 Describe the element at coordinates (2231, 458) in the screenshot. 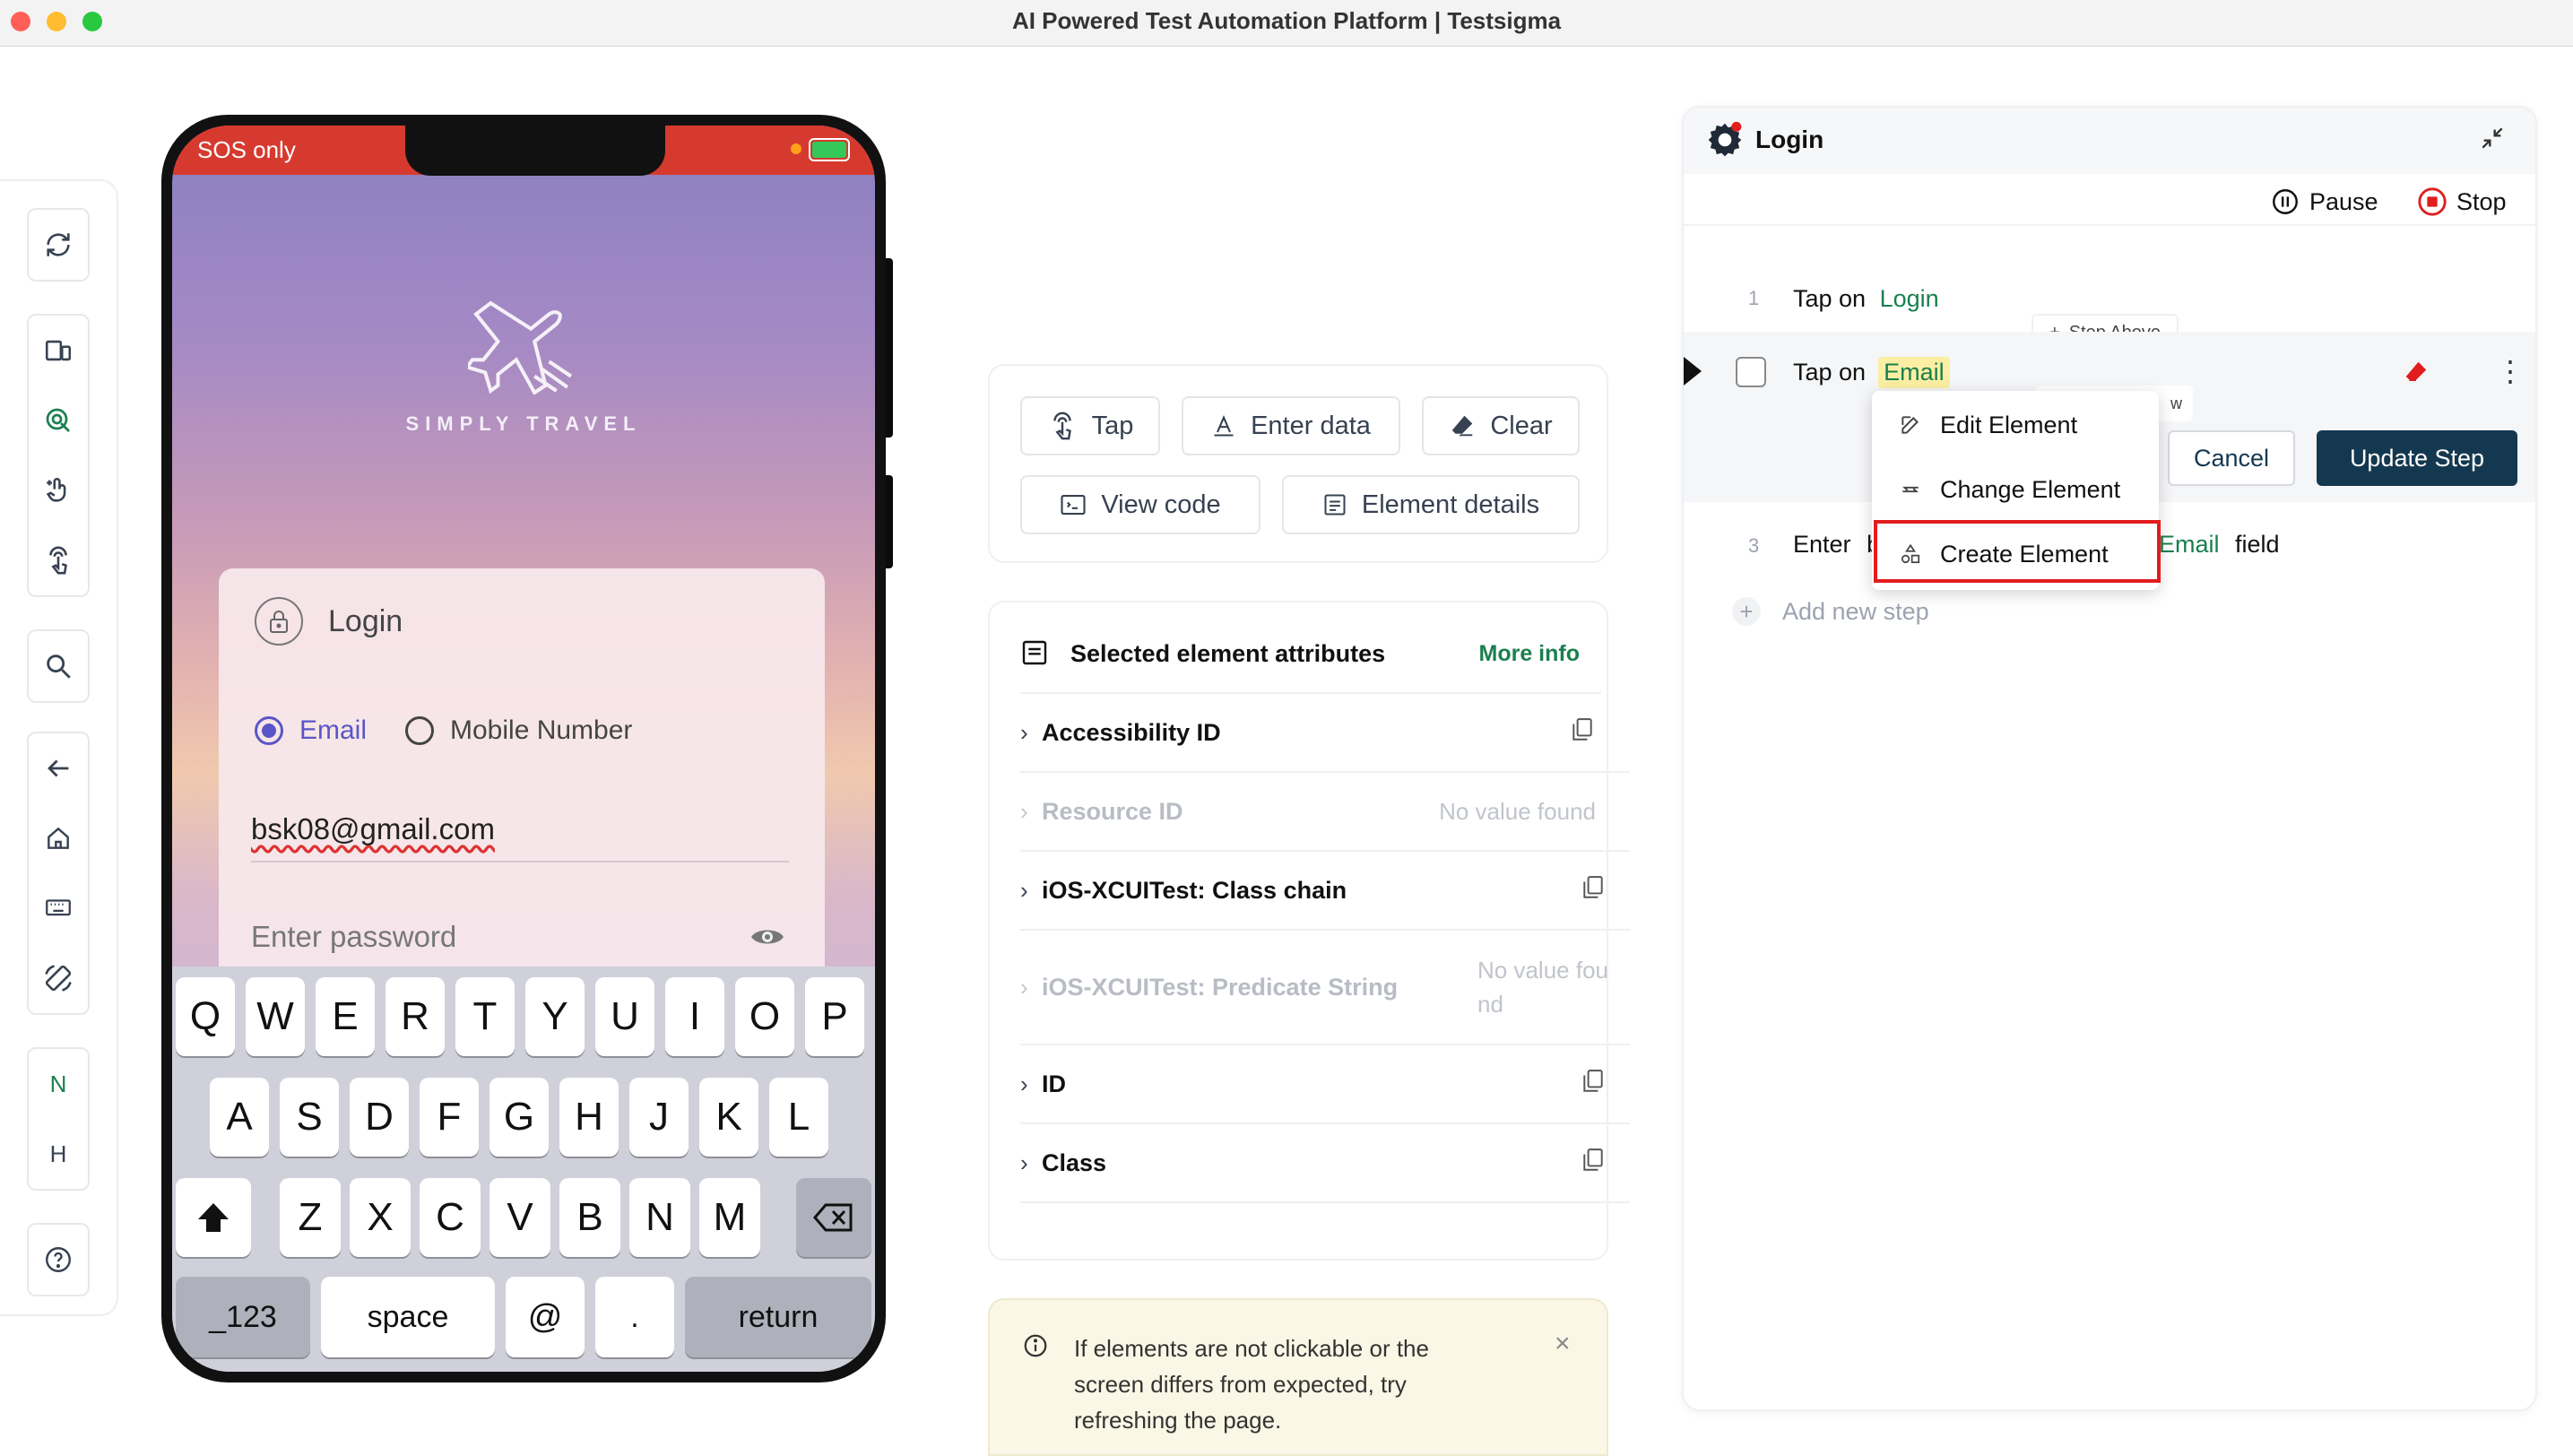

I see `cancel-button: Cancel` at that location.